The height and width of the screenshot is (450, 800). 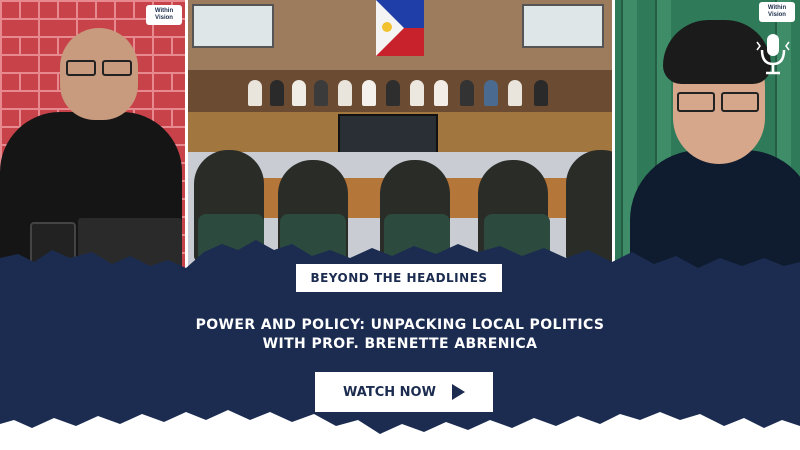 I want to click on laptop, so click(x=130, y=244).